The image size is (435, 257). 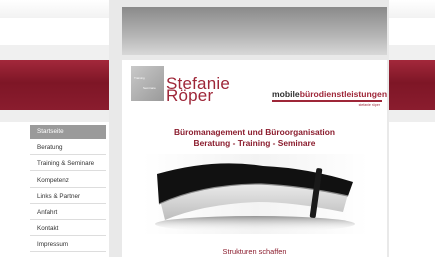 I want to click on nav-item-beratung: Beratung, so click(x=68, y=148).